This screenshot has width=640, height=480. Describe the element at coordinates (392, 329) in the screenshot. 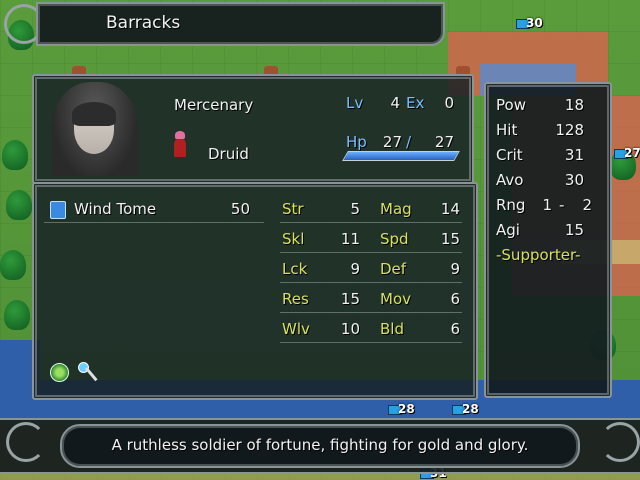

I see `stat-label-bld: Bld` at that location.